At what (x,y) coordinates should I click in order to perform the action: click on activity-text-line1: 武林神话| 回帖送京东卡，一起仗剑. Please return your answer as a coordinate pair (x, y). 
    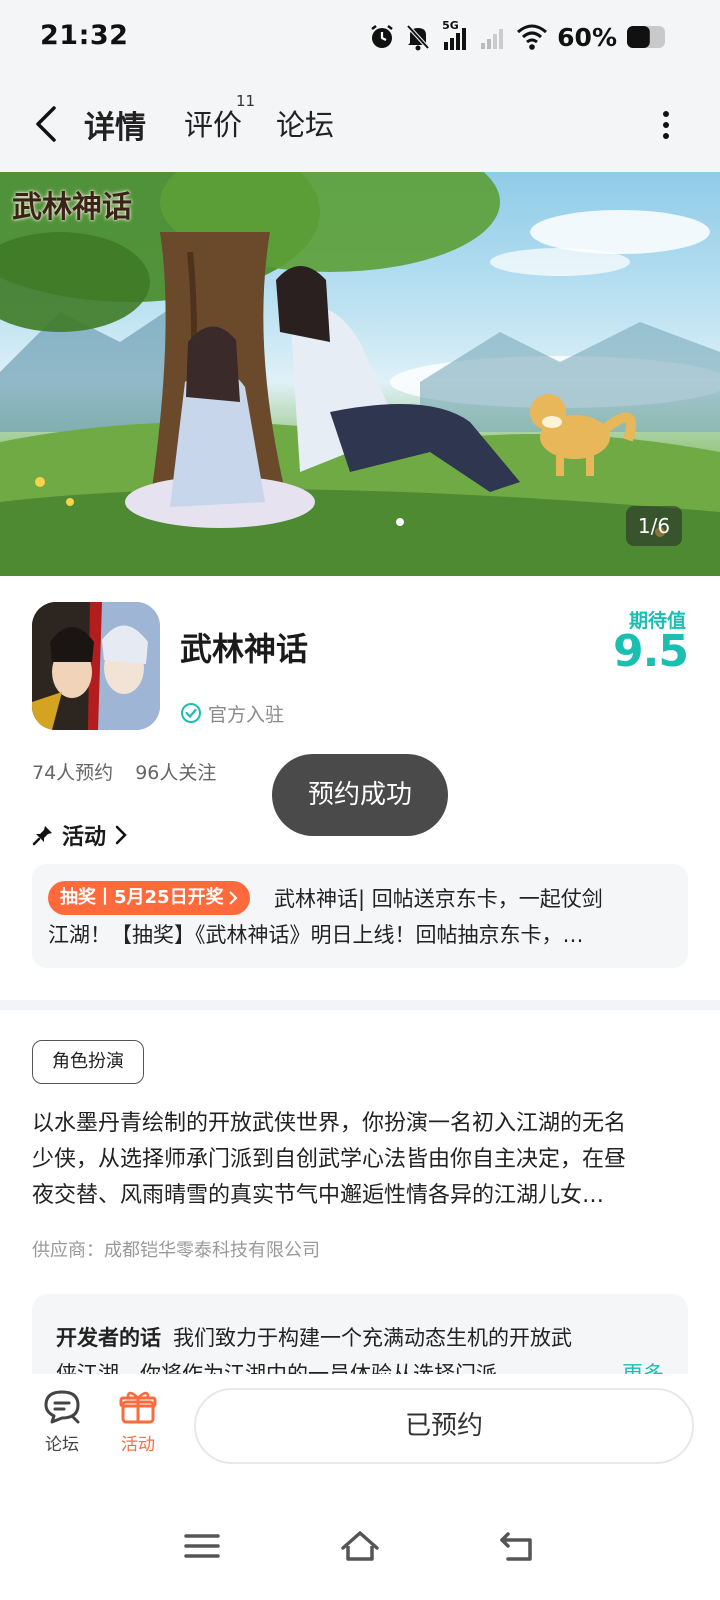
    Looking at the image, I should click on (438, 899).